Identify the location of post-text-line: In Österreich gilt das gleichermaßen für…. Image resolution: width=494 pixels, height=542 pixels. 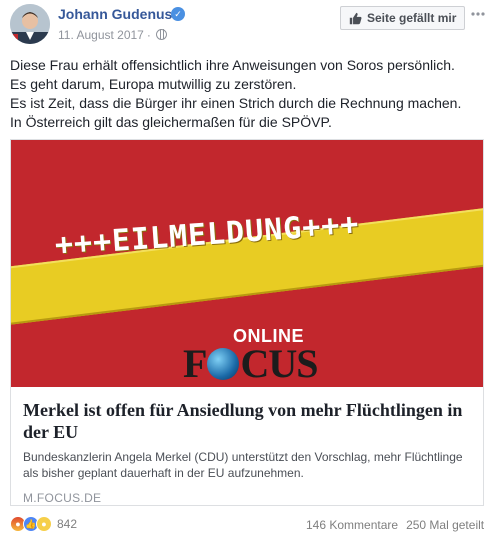
(171, 122).